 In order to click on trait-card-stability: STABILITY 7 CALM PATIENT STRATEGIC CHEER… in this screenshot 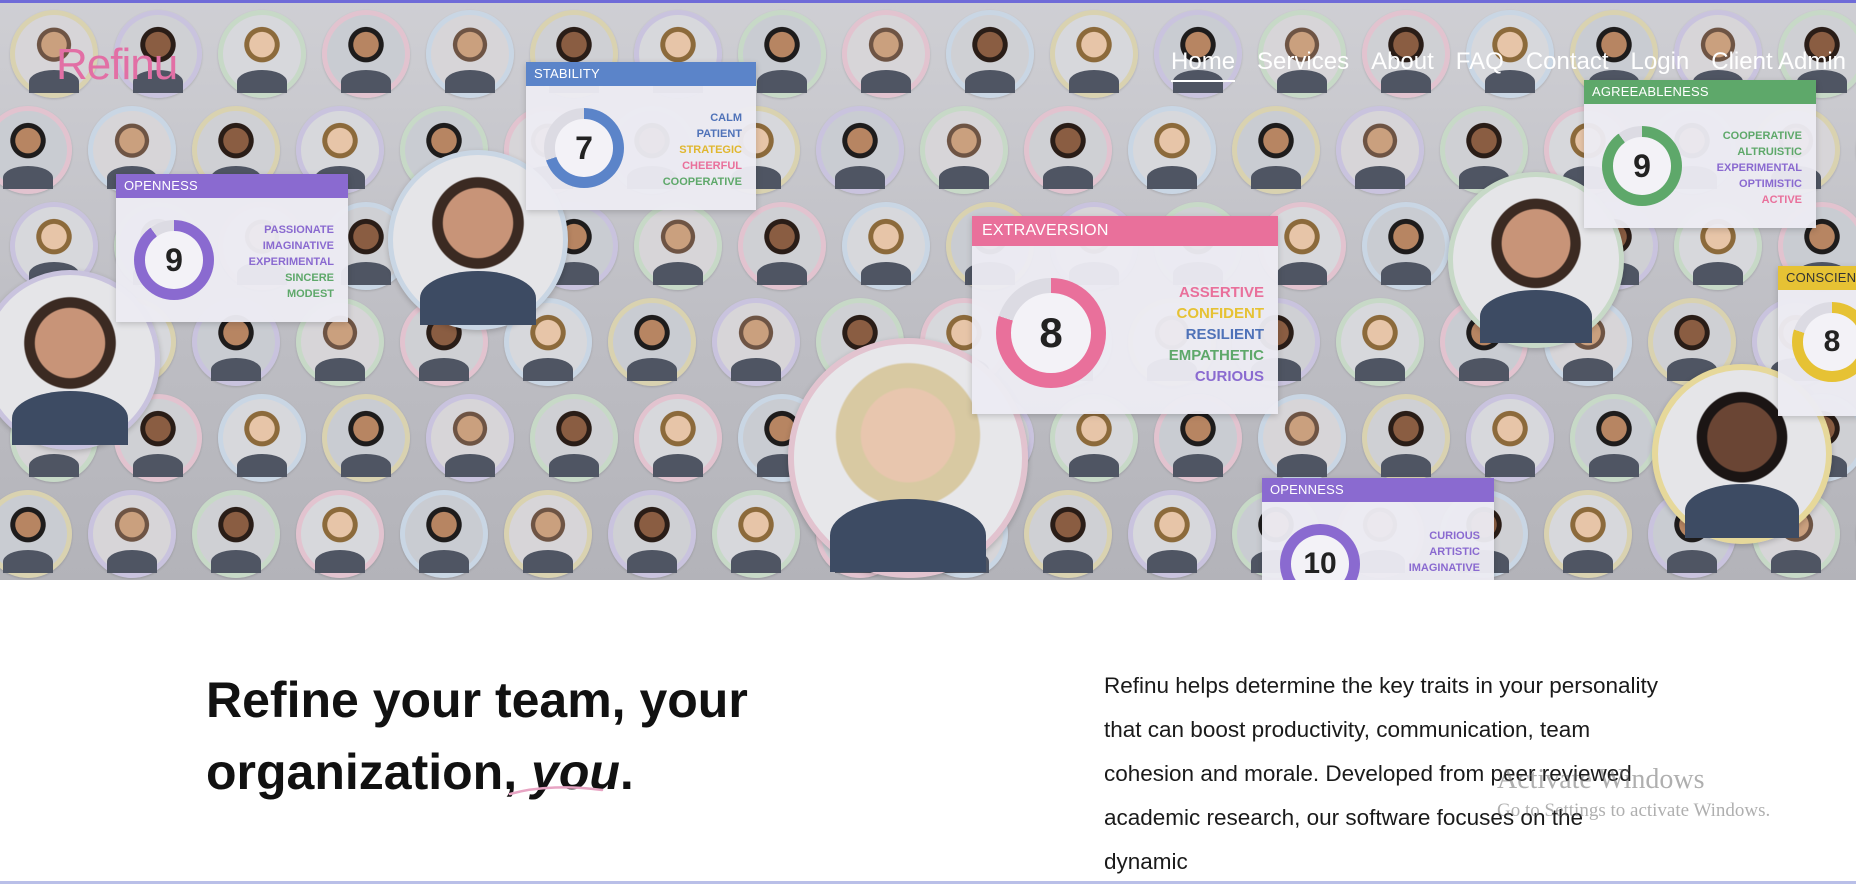, I will do `click(641, 136)`.